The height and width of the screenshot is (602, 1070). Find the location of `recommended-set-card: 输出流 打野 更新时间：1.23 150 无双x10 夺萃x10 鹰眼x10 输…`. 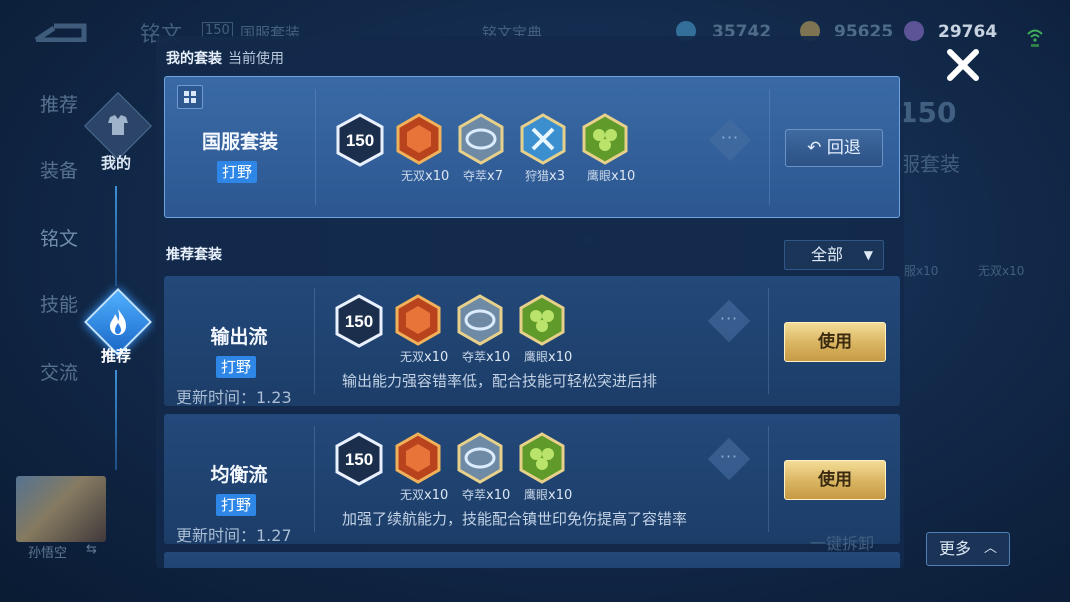

recommended-set-card: 输出流 打野 更新时间：1.23 150 无双x10 夺萃x10 鹰眼x10 输… is located at coordinates (532, 341).